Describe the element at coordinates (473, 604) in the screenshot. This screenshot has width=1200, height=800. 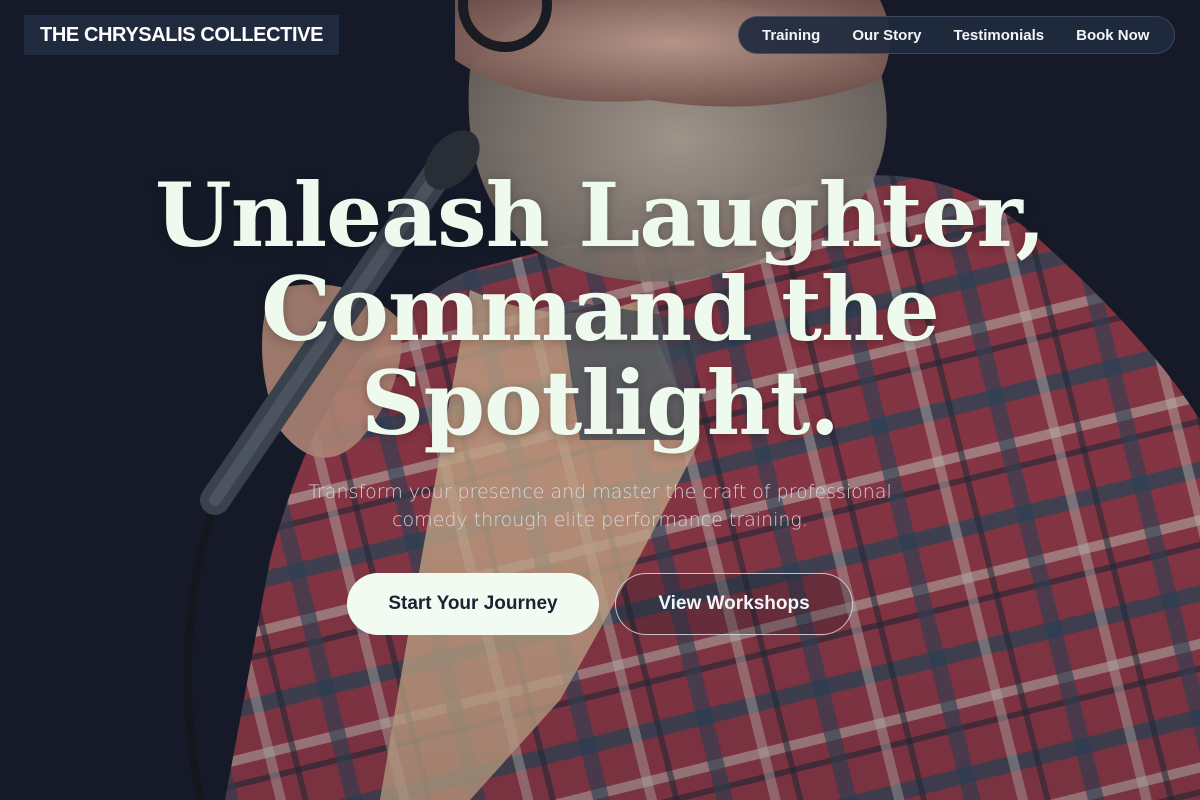
I see `start-journey-button: Start Your Journey` at that location.